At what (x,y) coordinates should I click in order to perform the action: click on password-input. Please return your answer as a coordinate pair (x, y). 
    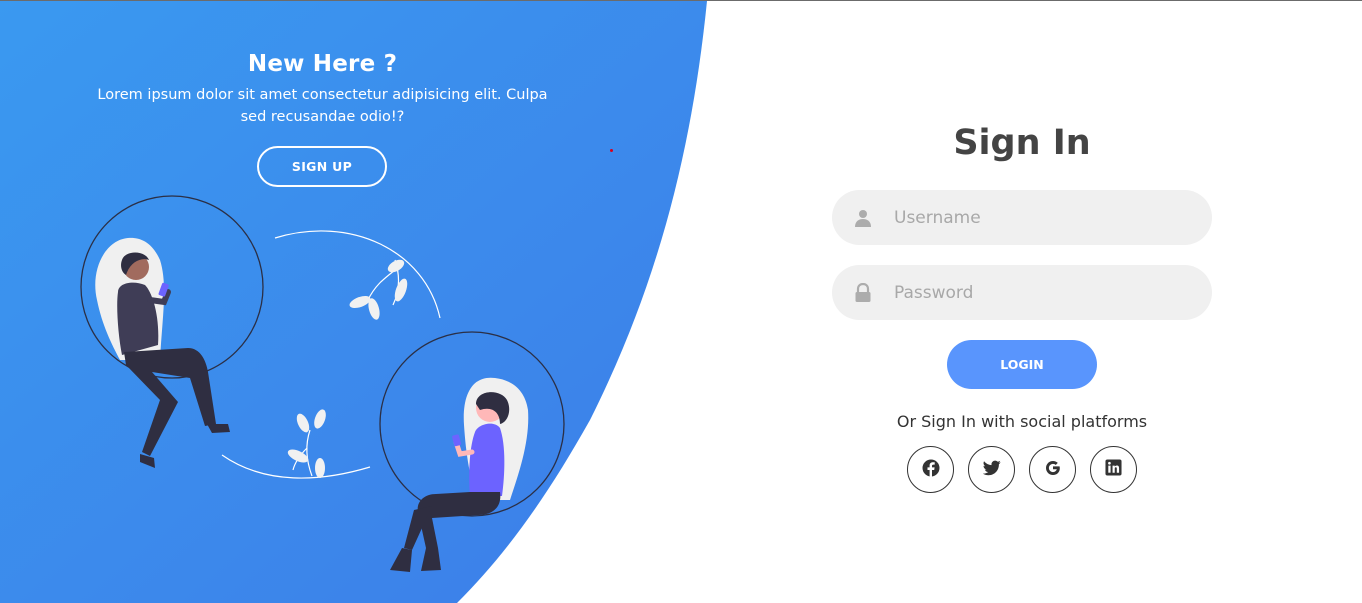
    Looking at the image, I should click on (1044, 292).